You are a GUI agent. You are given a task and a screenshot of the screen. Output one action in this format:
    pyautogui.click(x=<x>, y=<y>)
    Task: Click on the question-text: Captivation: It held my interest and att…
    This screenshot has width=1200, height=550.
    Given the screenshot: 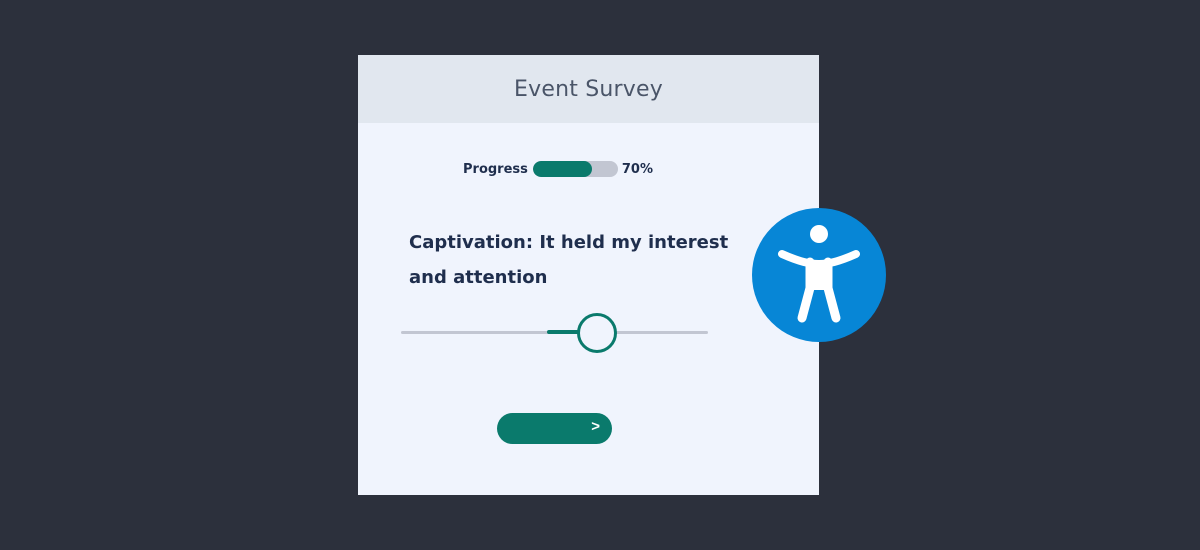 What is the action you would take?
    pyautogui.click(x=569, y=260)
    